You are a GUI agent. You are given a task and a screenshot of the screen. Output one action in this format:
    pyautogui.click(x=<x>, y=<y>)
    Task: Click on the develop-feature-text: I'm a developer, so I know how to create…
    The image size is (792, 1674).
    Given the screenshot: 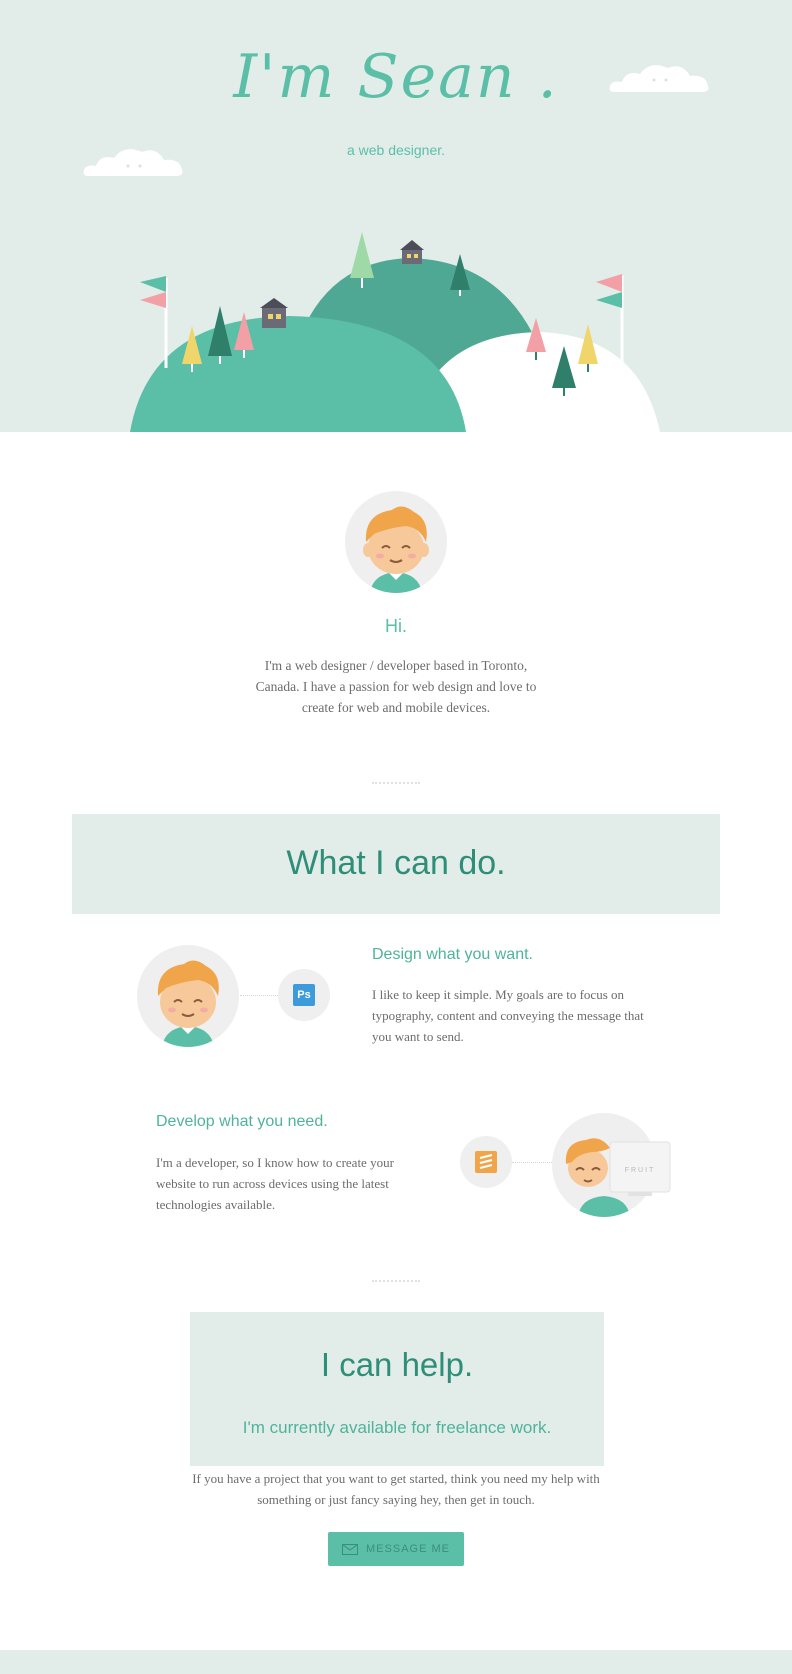 What is the action you would take?
    pyautogui.click(x=275, y=1183)
    